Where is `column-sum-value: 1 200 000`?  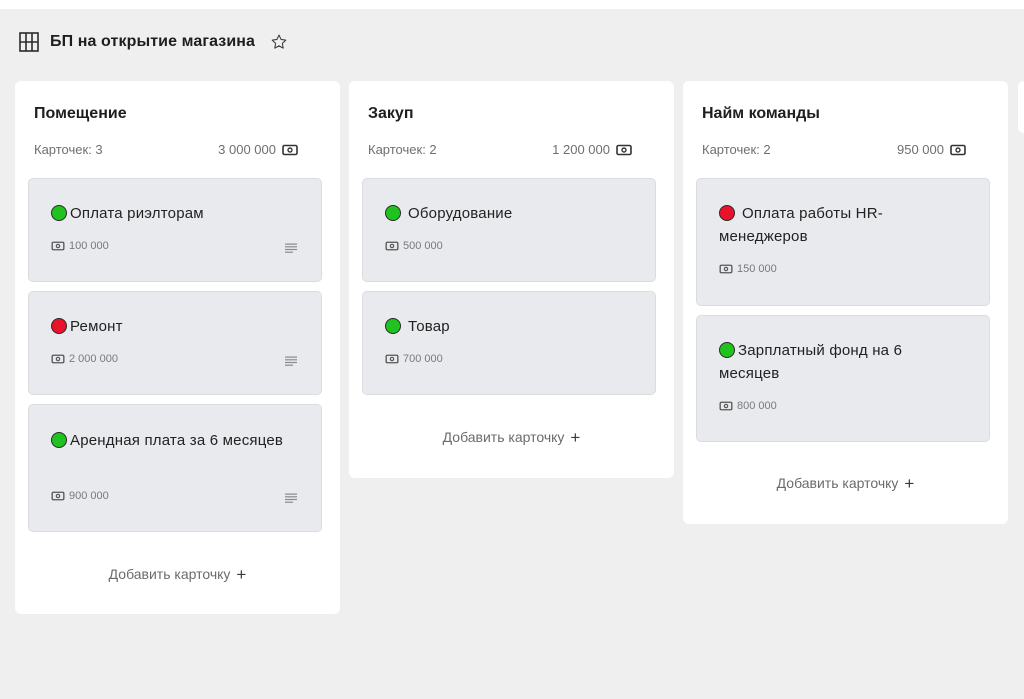 column-sum-value: 1 200 000 is located at coordinates (581, 149).